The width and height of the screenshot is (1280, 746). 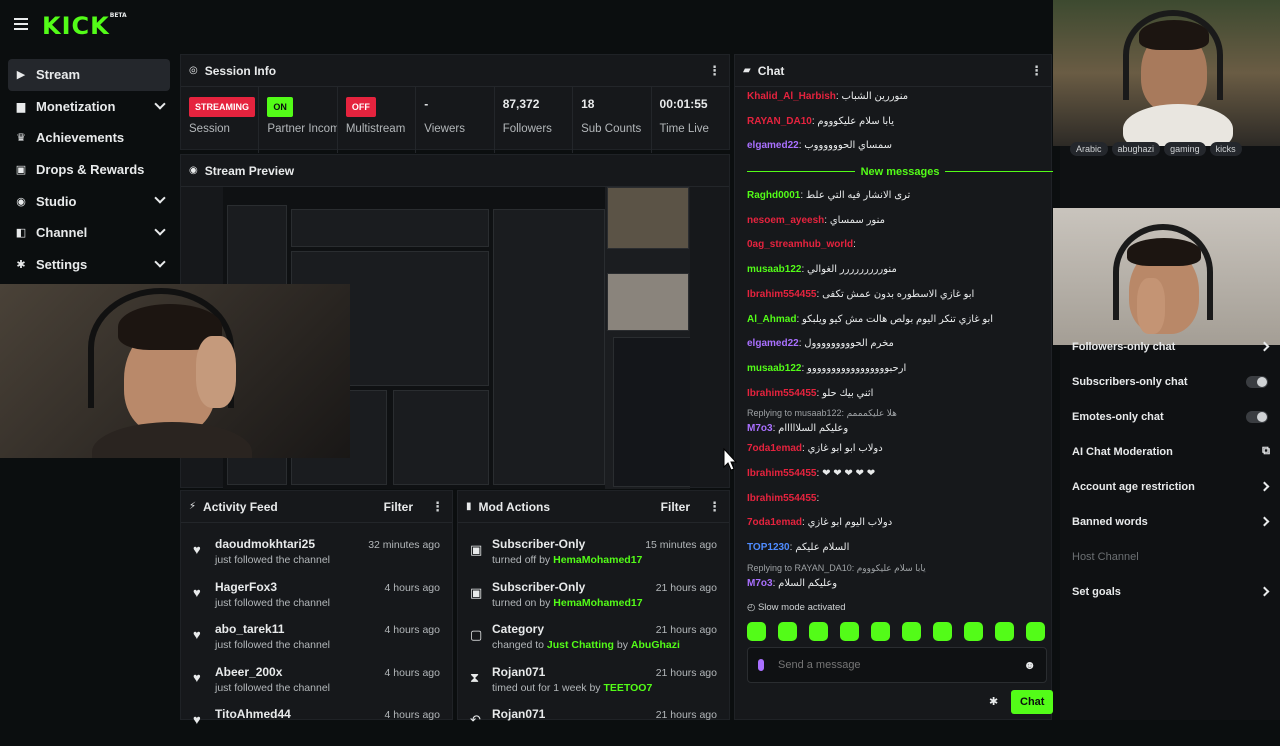 What do you see at coordinates (1185, 149) in the screenshot?
I see `stream-tag: gaming` at bounding box center [1185, 149].